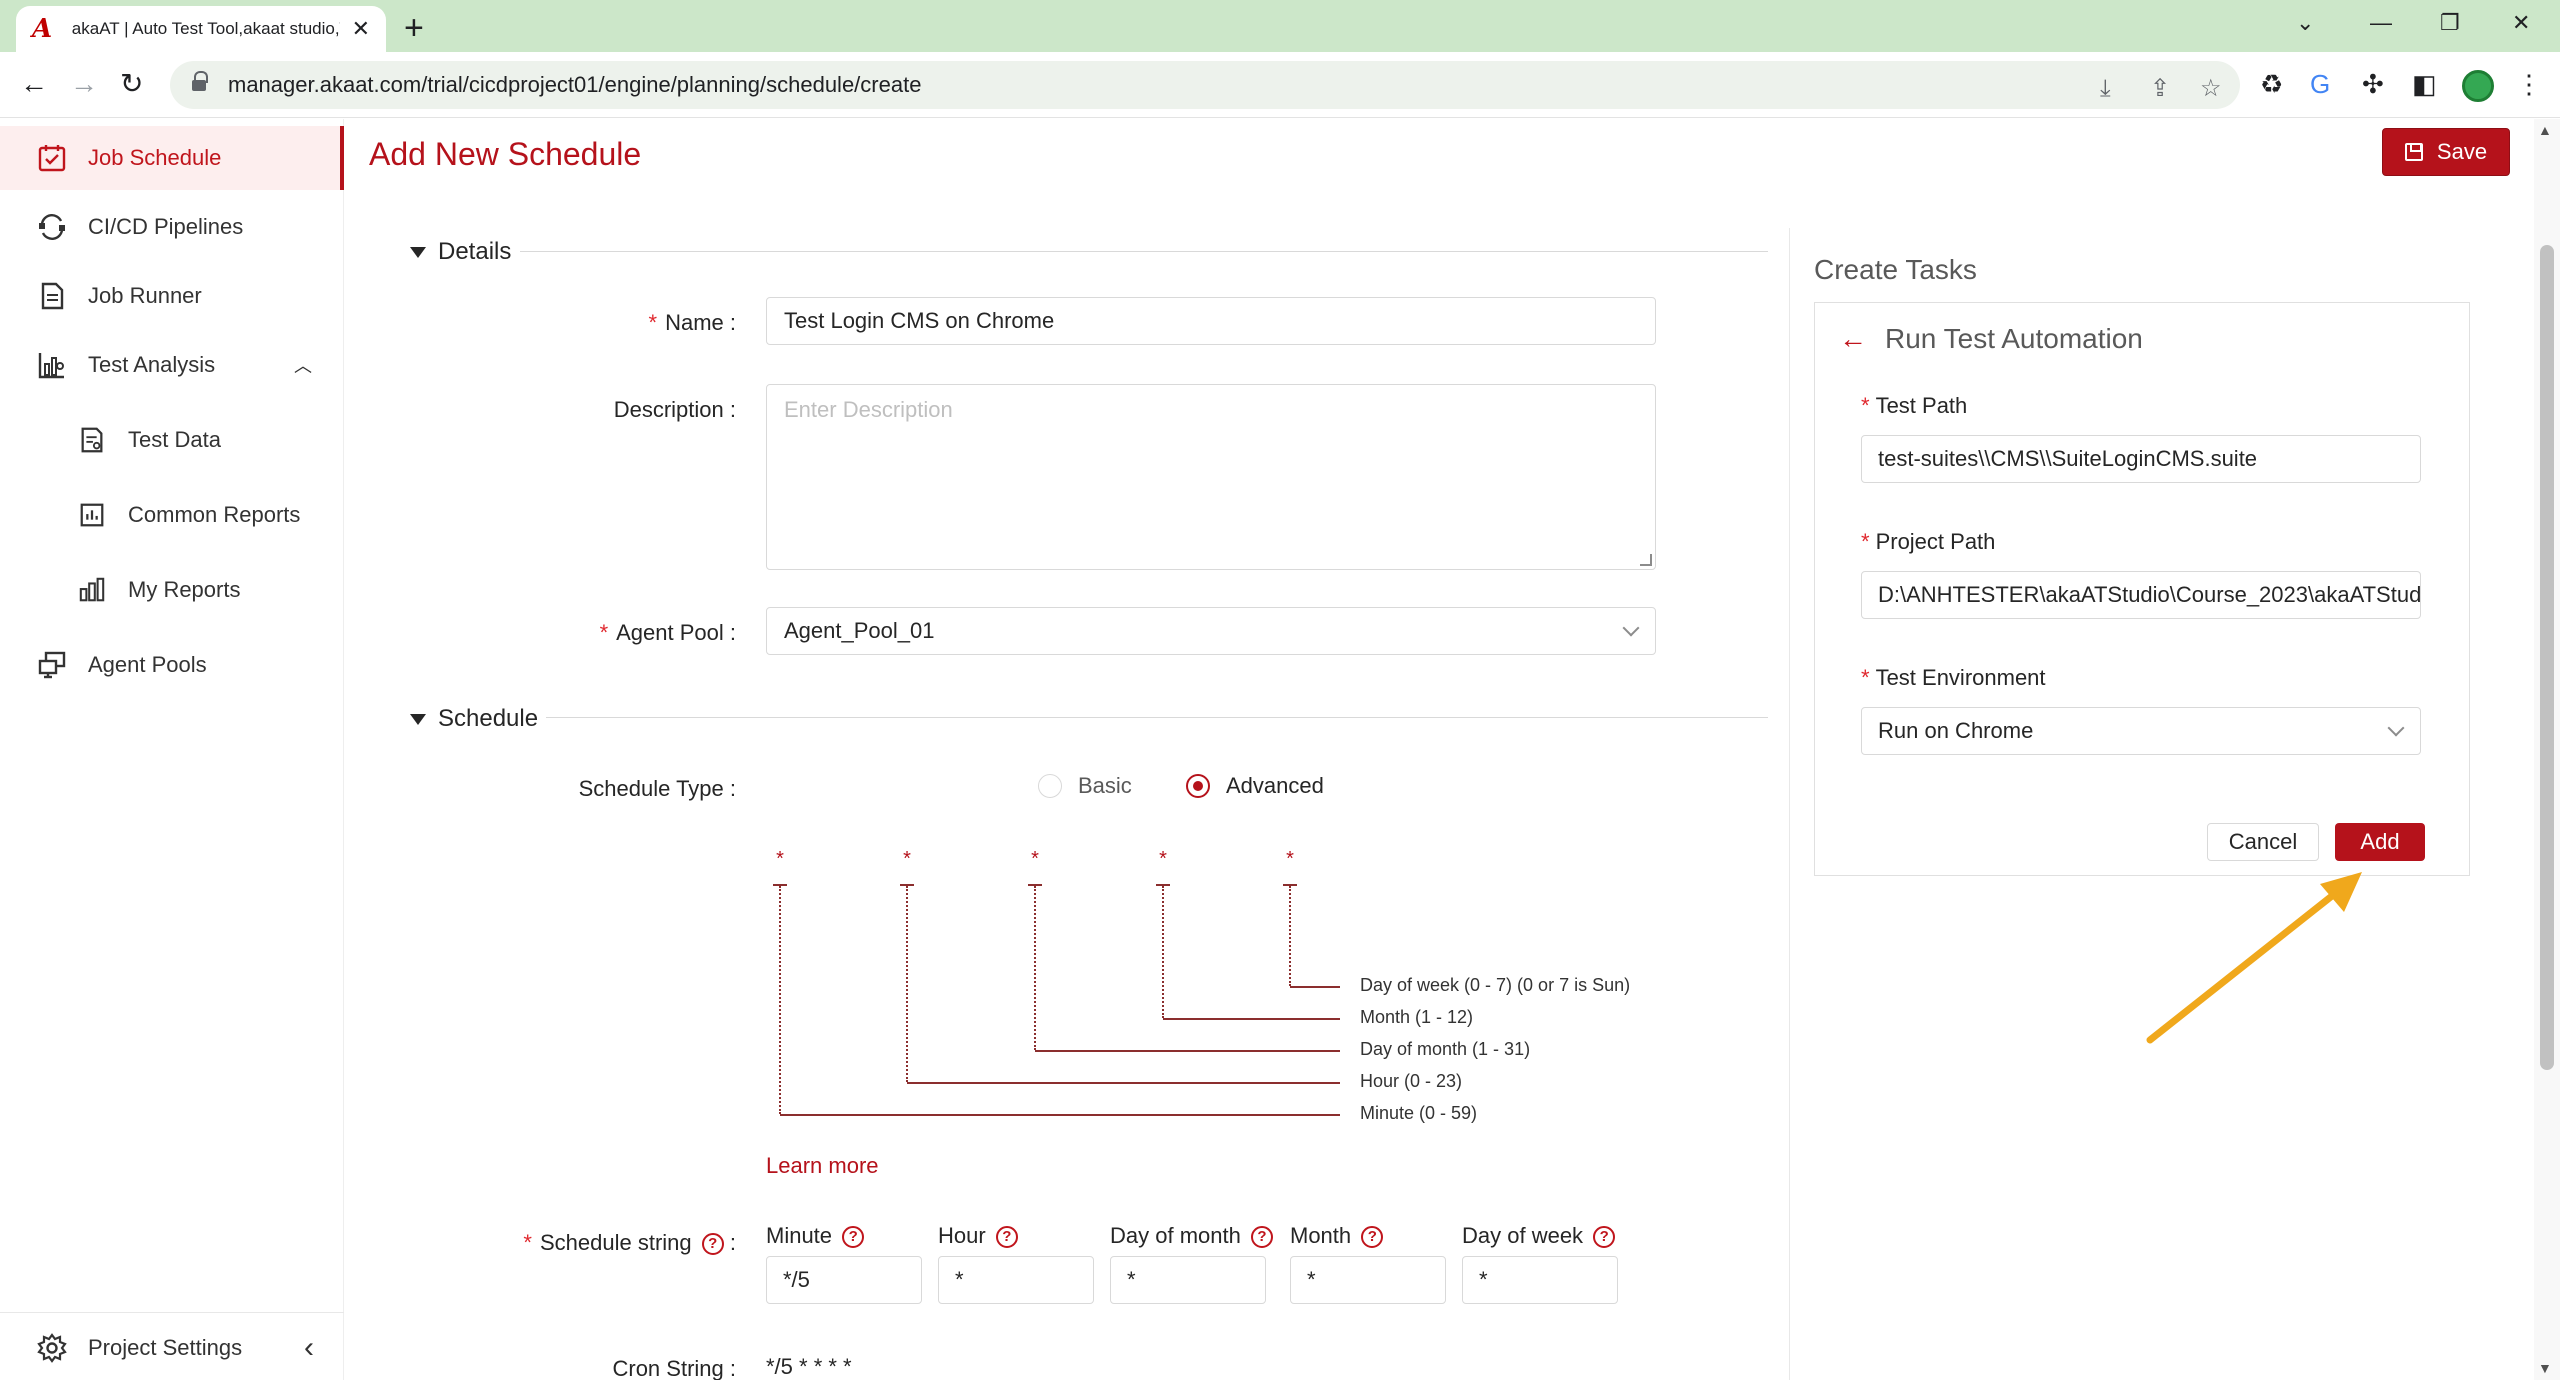 The height and width of the screenshot is (1380, 2560). What do you see at coordinates (1853, 339) in the screenshot?
I see `back-arrow-icon: ←` at bounding box center [1853, 339].